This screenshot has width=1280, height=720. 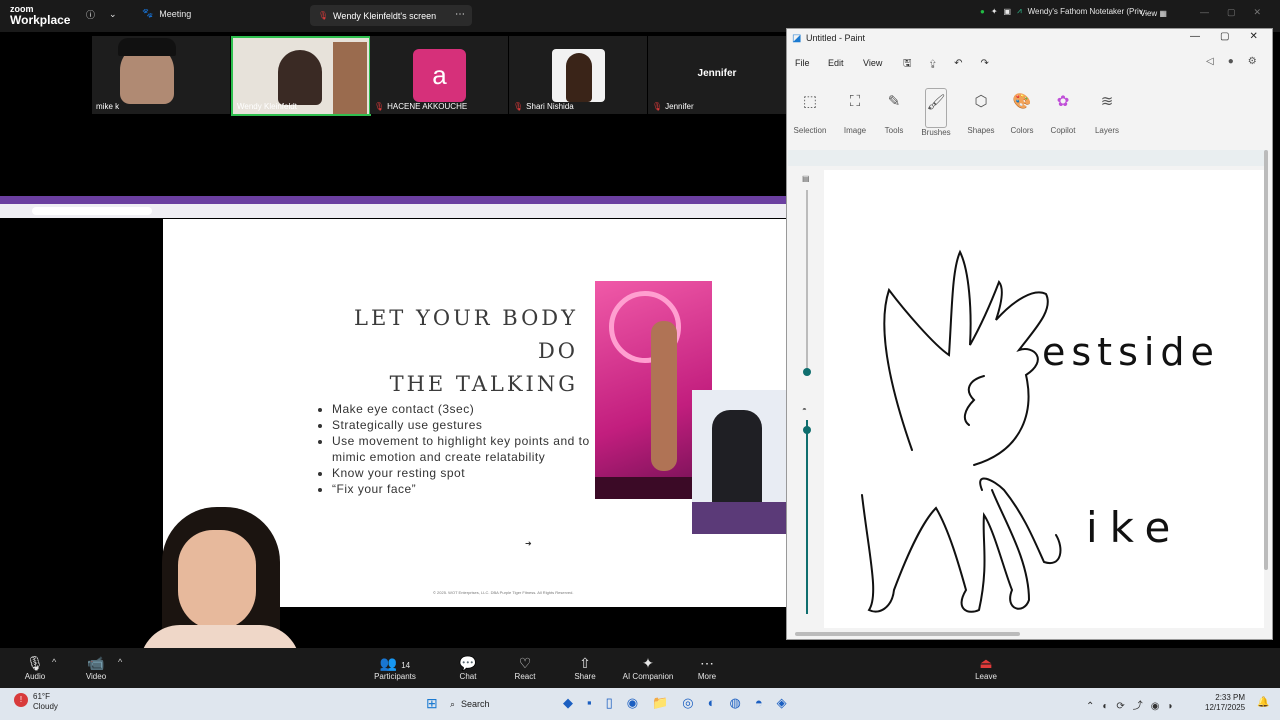 What do you see at coordinates (1230, 697) in the screenshot?
I see `clock-time: 2:33 PM` at bounding box center [1230, 697].